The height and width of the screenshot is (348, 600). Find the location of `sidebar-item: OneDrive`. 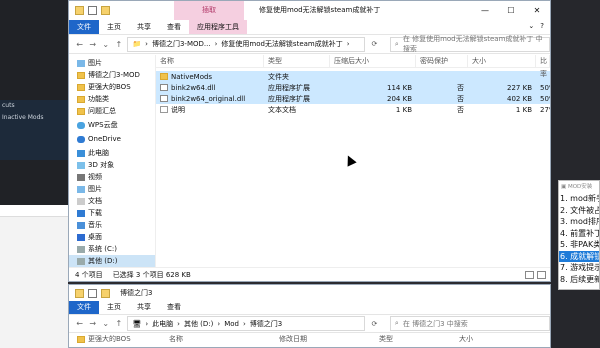

sidebar-item: OneDrive is located at coordinates (112, 139).